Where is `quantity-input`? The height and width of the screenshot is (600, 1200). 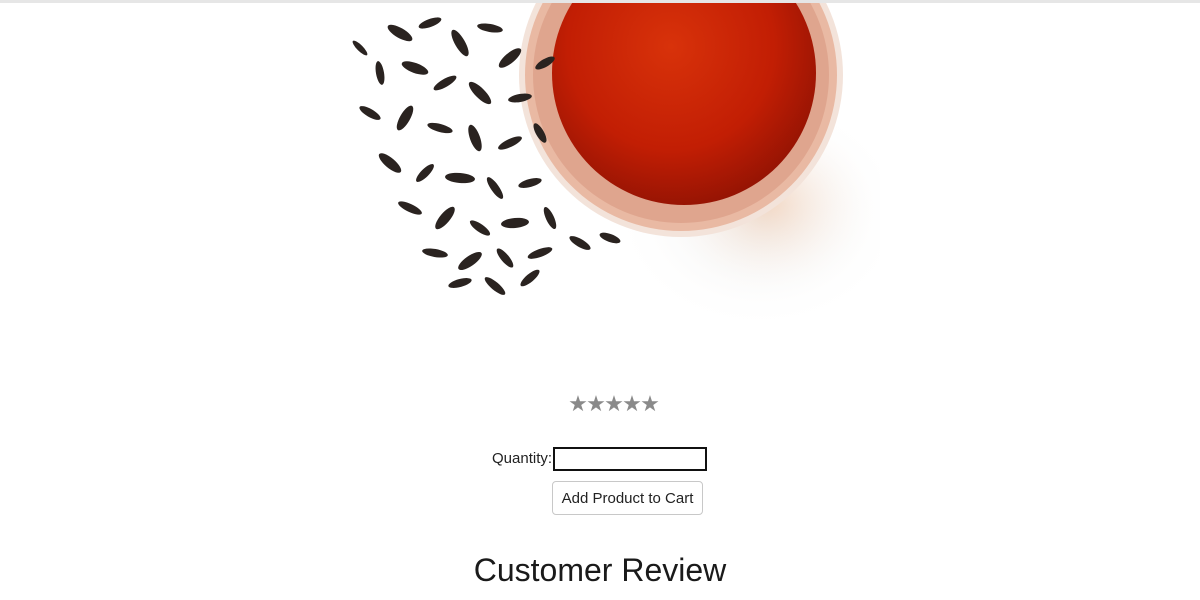 quantity-input is located at coordinates (630, 459).